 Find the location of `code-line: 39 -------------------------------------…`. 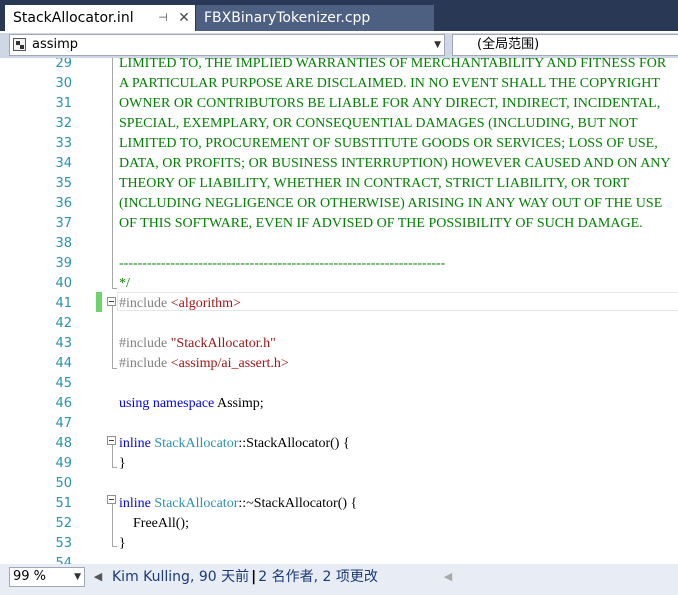

code-line: 39 -------------------------------------… is located at coordinates (339, 264).